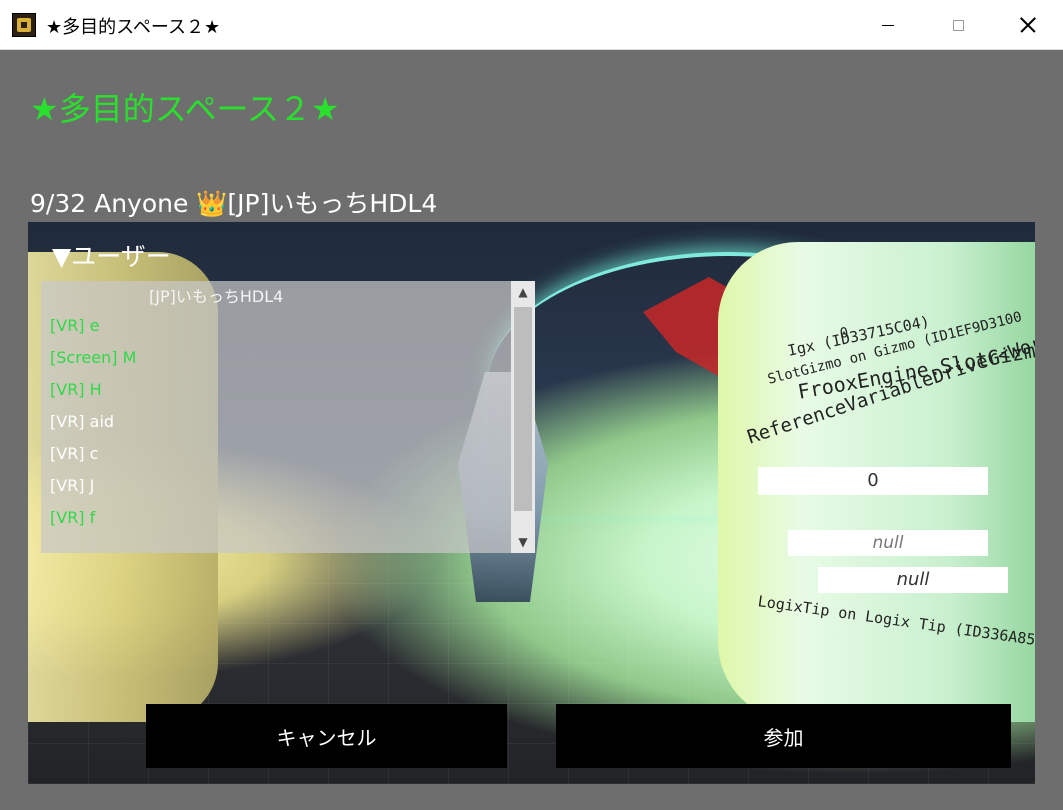  I want to click on cancel-button: キャンセル, so click(326, 736).